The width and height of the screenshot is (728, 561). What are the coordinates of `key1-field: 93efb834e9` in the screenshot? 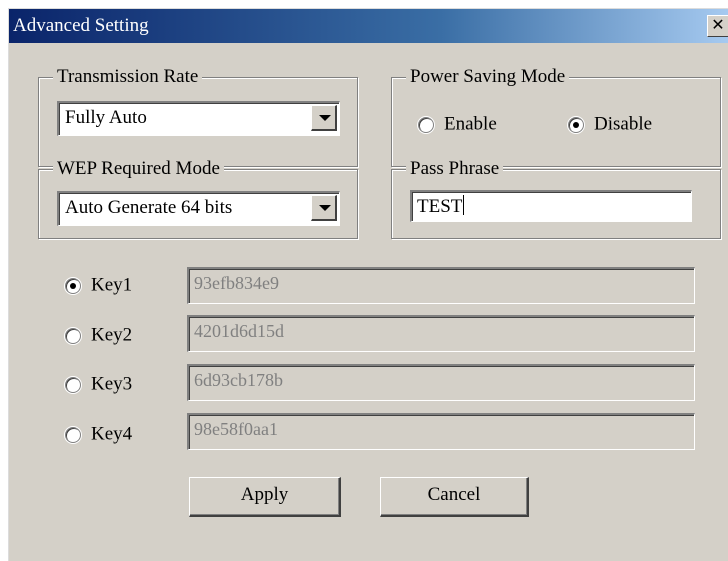 It's located at (441, 285).